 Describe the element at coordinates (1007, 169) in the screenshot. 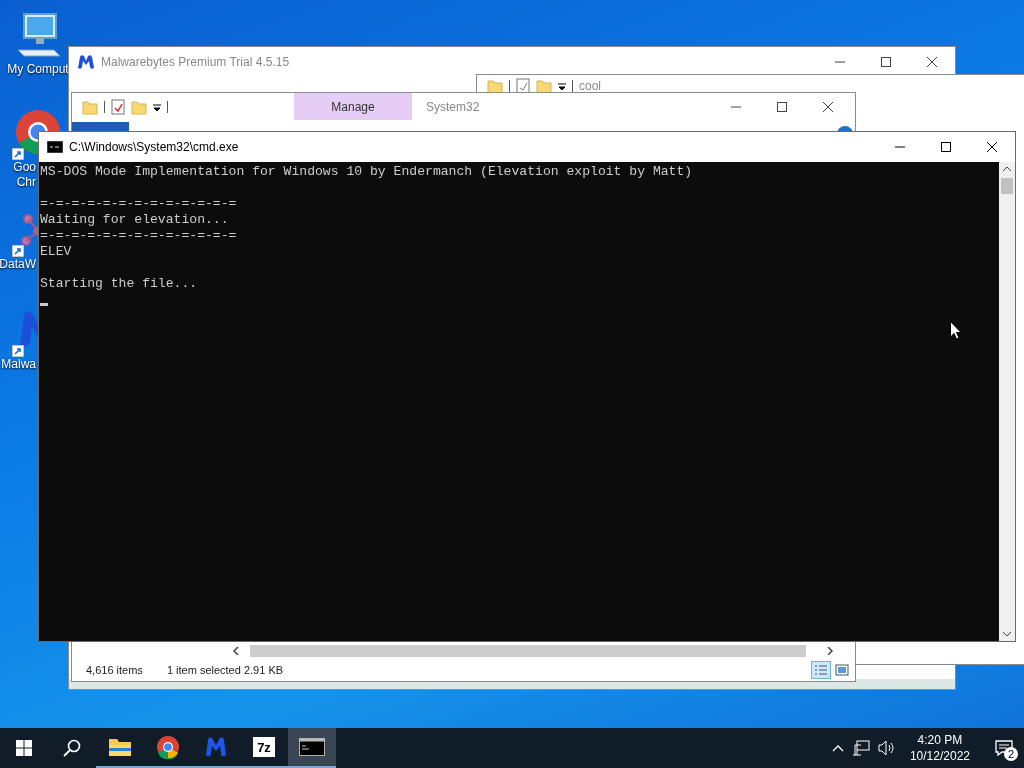

I see `scroll-up-icon` at that location.